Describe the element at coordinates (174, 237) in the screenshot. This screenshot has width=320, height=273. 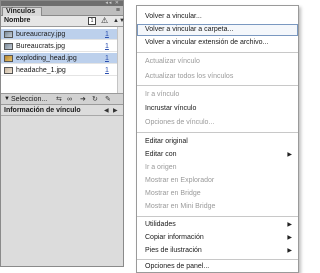
I see `menu-item-label: Copiar información` at that location.